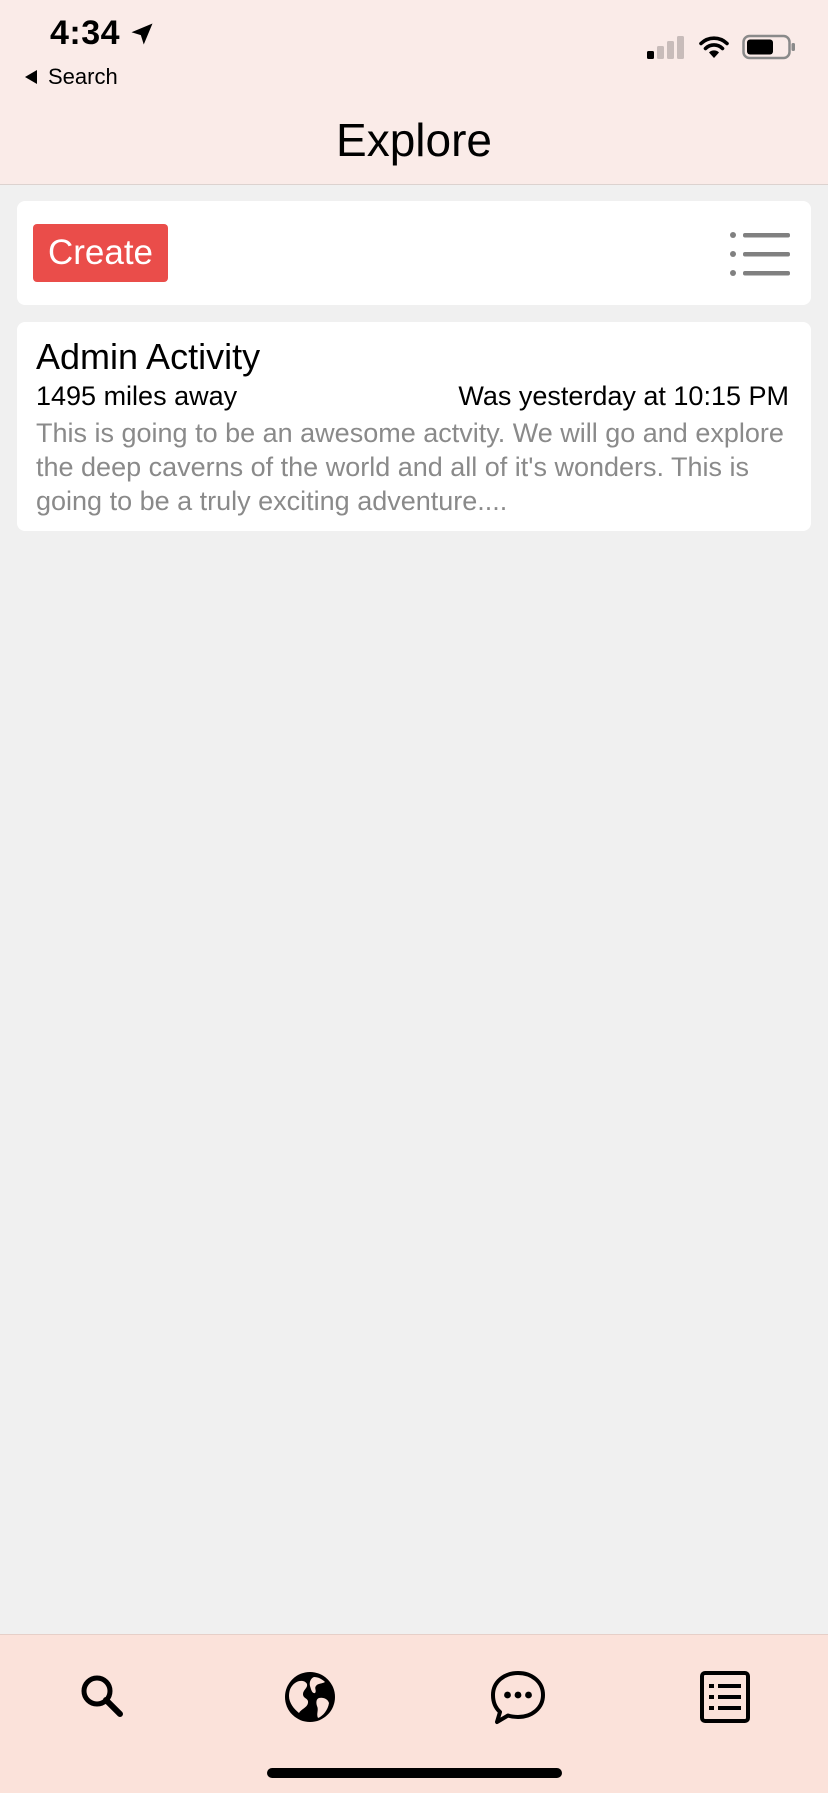 This screenshot has width=828, height=1793. I want to click on list-menu-icon, so click(760, 254).